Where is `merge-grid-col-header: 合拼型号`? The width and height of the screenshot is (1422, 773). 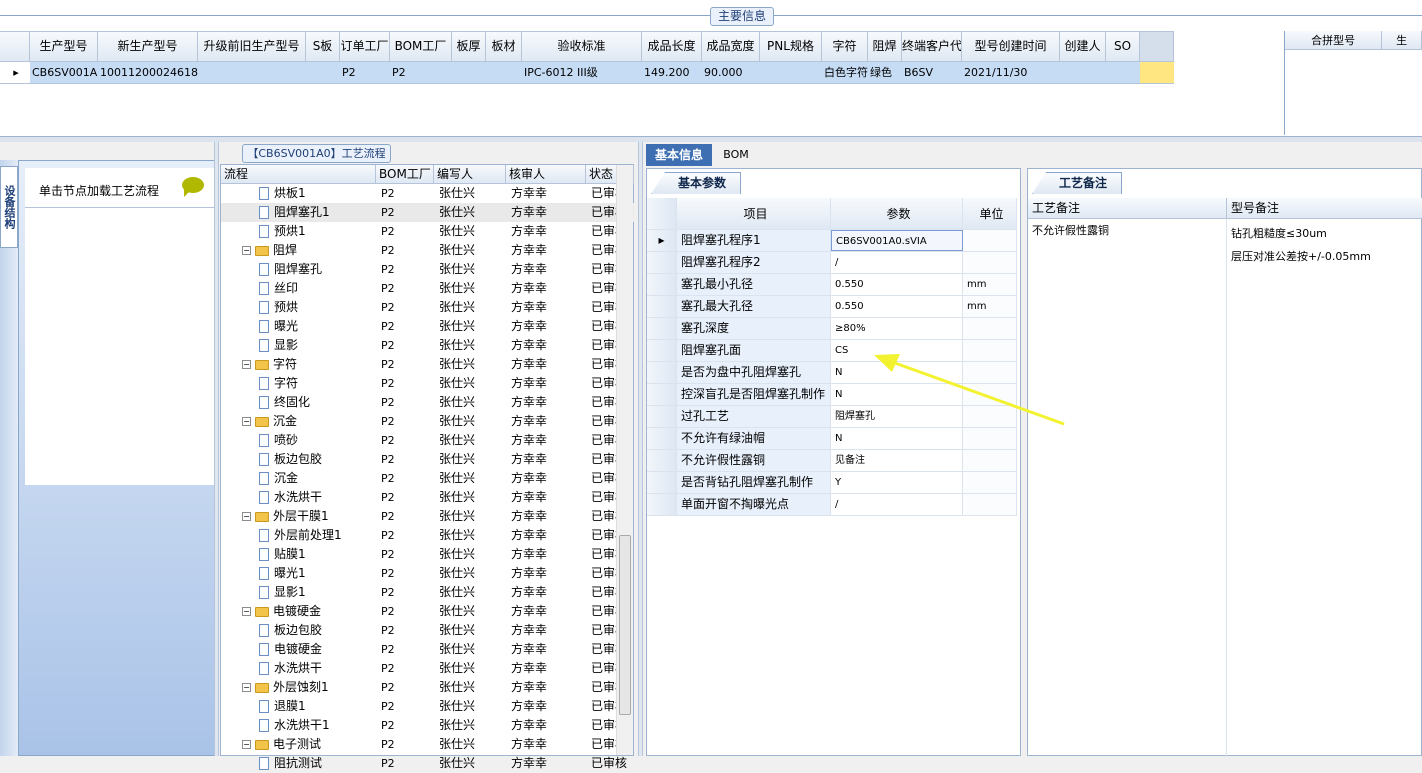 merge-grid-col-header: 合拼型号 is located at coordinates (1334, 40).